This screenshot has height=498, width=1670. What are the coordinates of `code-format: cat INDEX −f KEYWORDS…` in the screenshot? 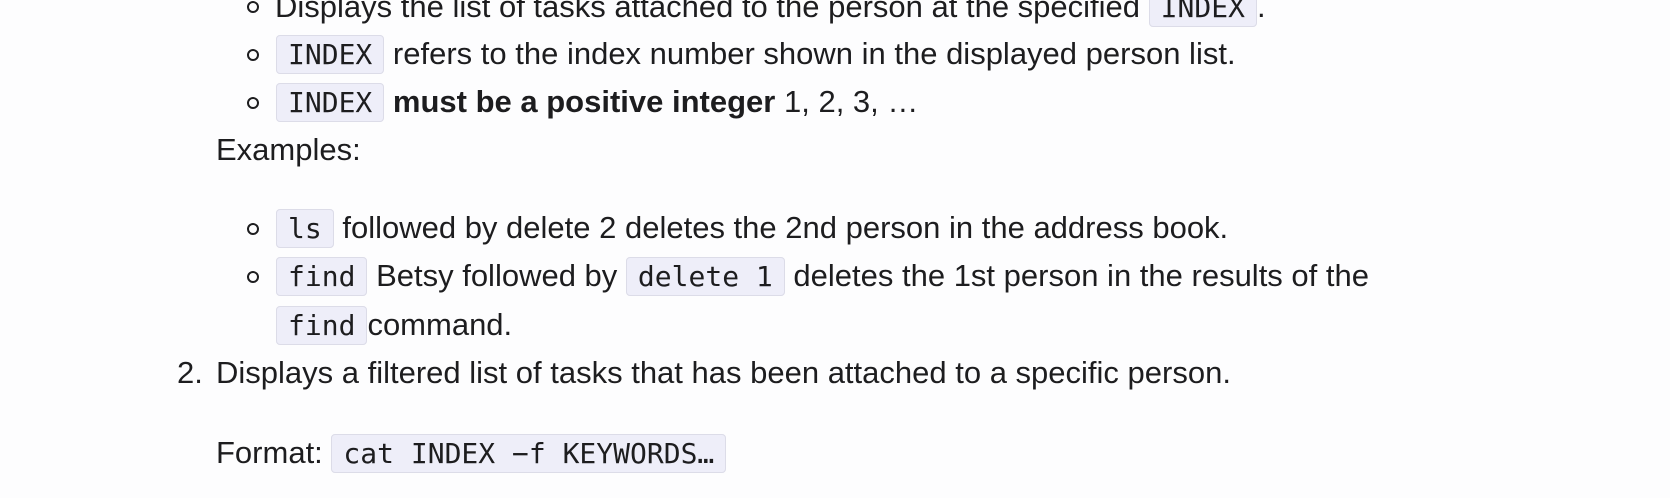 It's located at (529, 453).